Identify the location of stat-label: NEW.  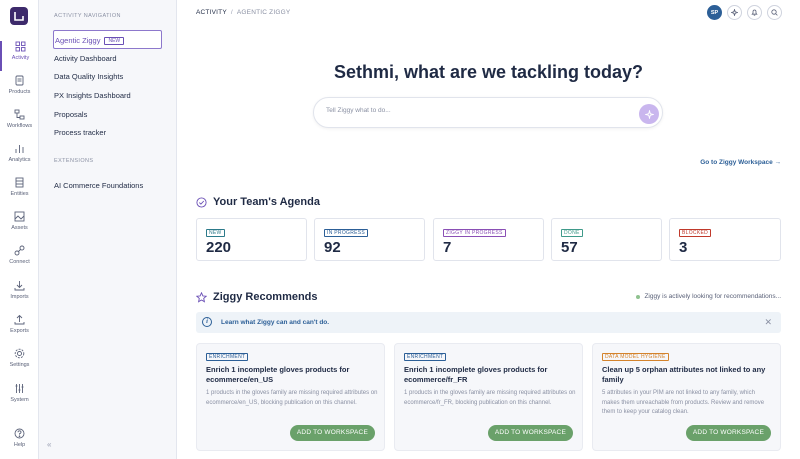
(215, 233).